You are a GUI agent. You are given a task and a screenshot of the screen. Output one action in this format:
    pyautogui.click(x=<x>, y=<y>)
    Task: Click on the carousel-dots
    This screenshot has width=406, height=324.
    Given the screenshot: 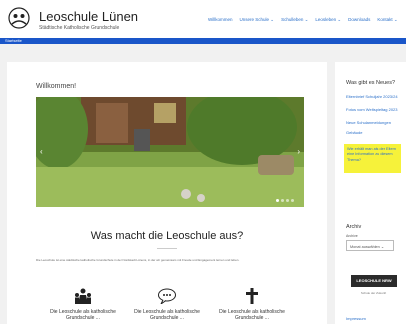 What is the action you would take?
    pyautogui.click(x=284, y=200)
    